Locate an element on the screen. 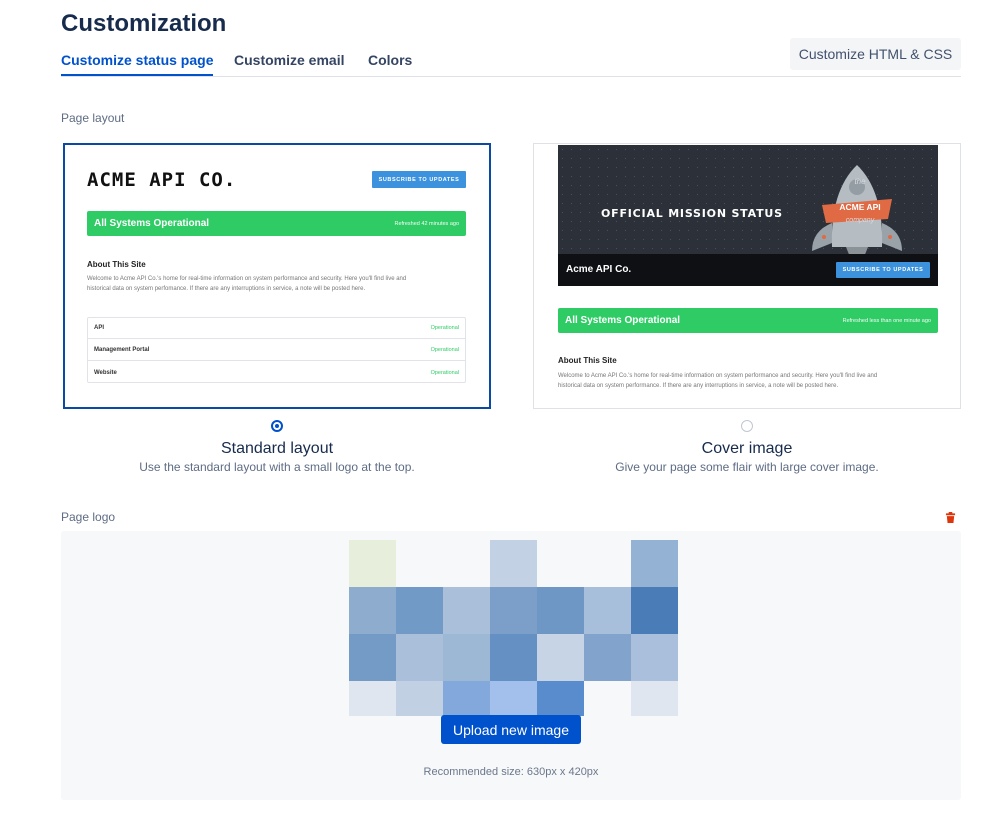  table-row: Management Portal Operational is located at coordinates (276, 350).